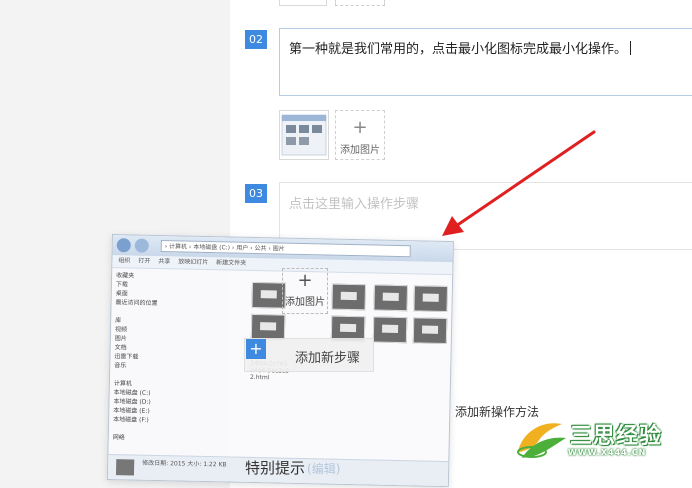  I want to click on watermark-logo: 三思经验 WWW.X444.CN, so click(597, 438).